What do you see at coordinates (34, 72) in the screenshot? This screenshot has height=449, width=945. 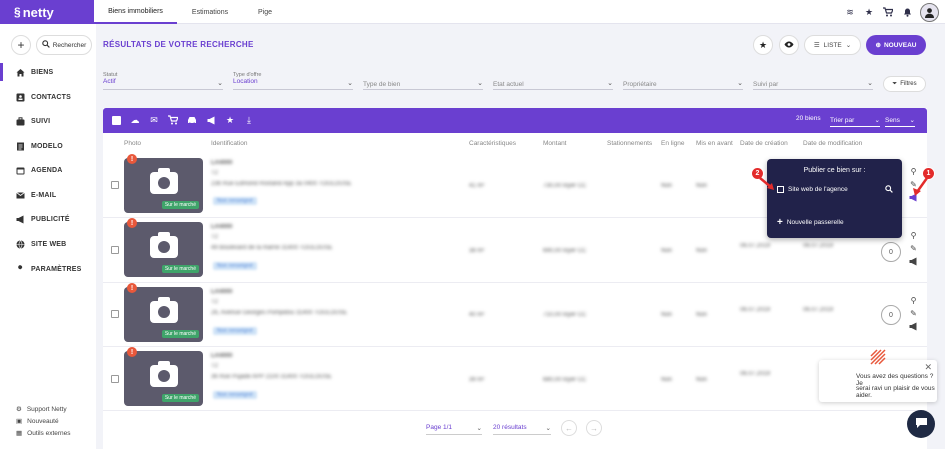 I see `sidebar-item-biens: BIENS` at bounding box center [34, 72].